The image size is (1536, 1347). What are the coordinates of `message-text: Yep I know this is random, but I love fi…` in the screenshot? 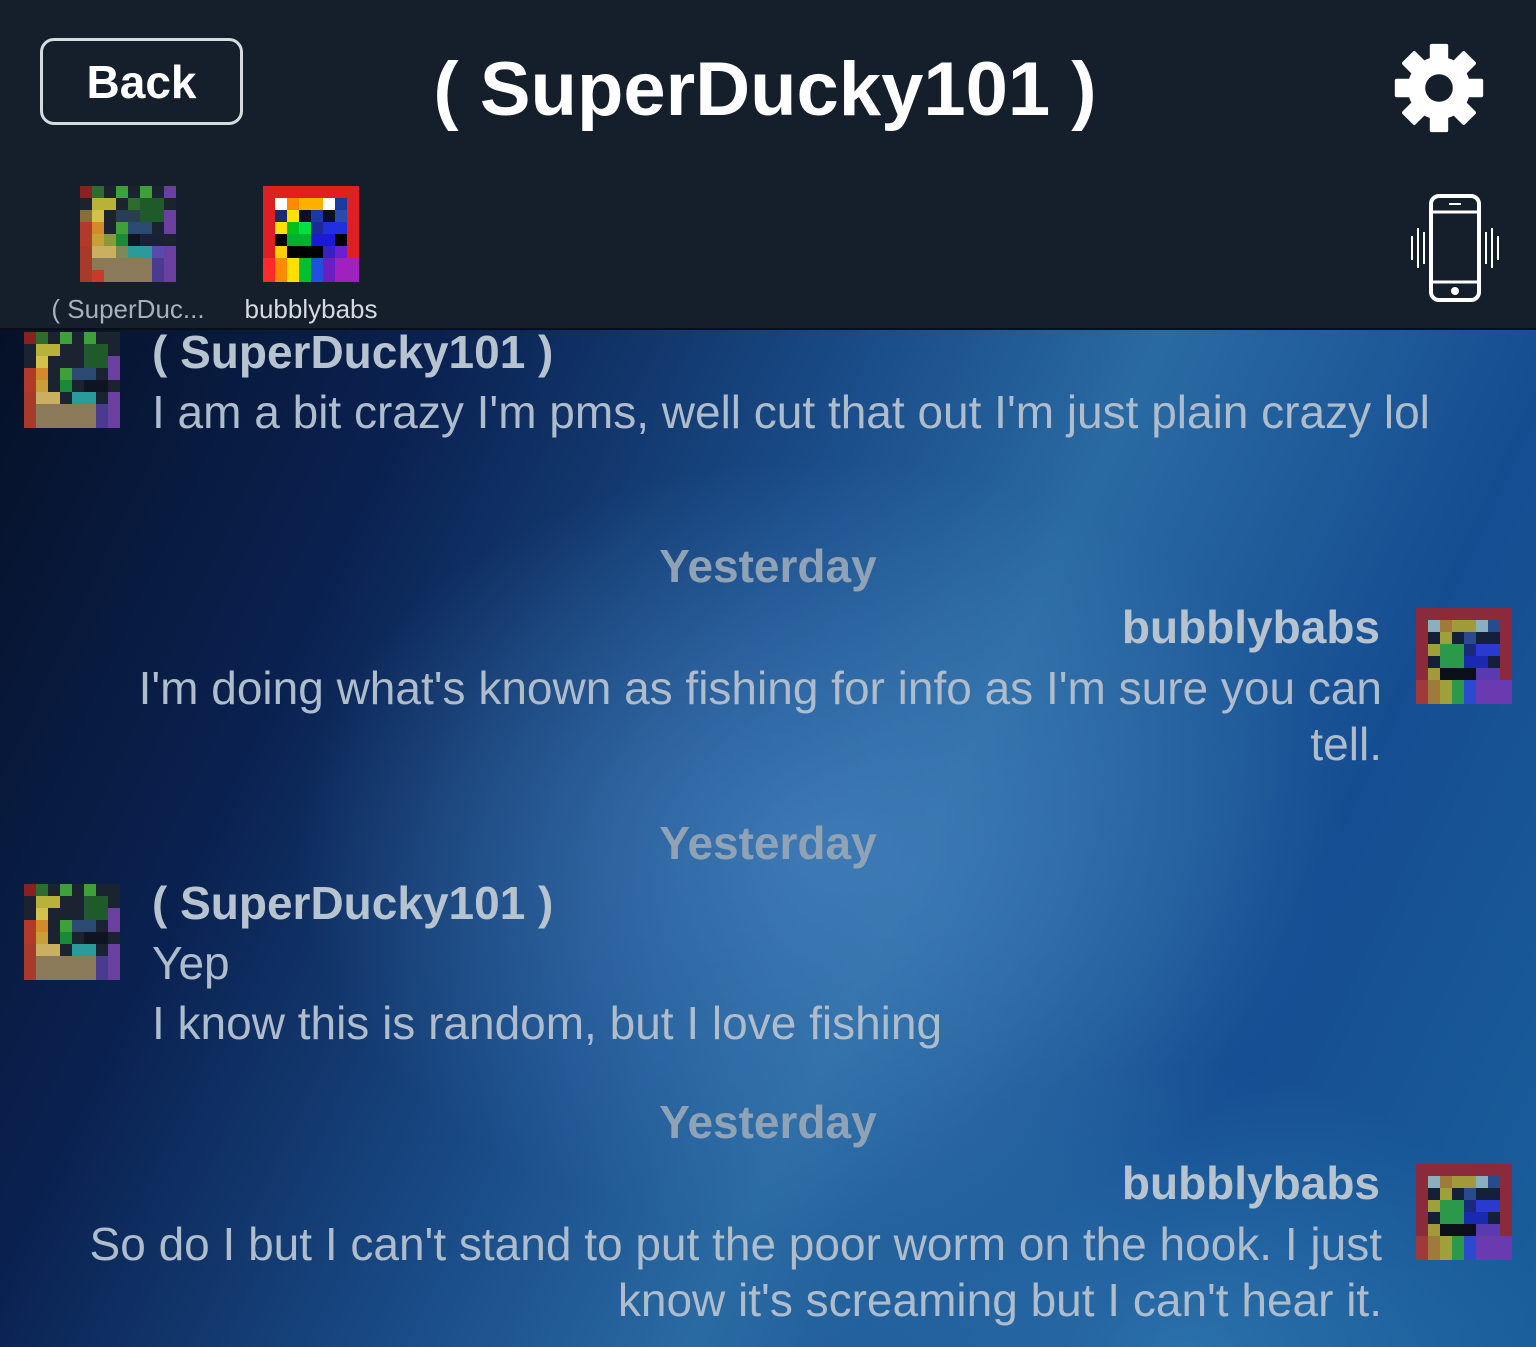 It's located at (547, 993).